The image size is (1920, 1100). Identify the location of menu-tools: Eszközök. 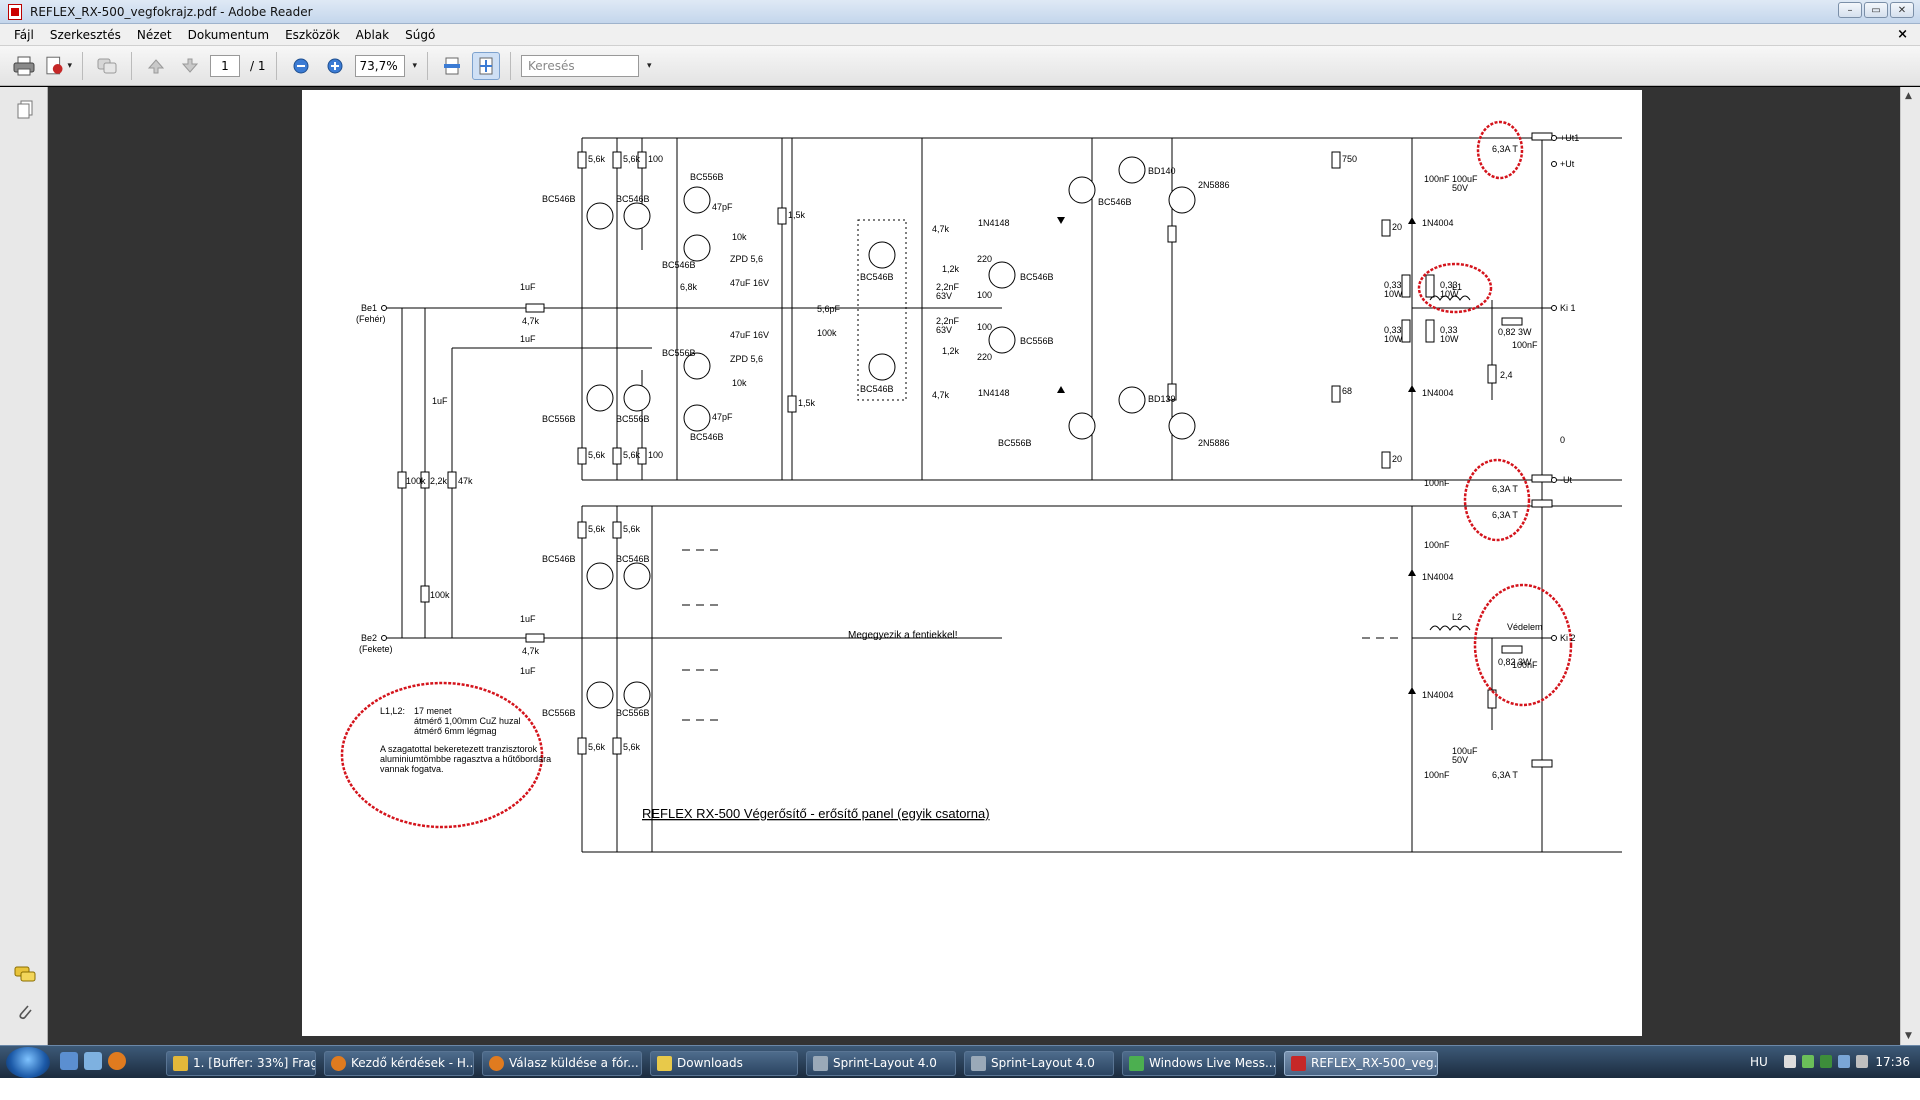
(312, 35).